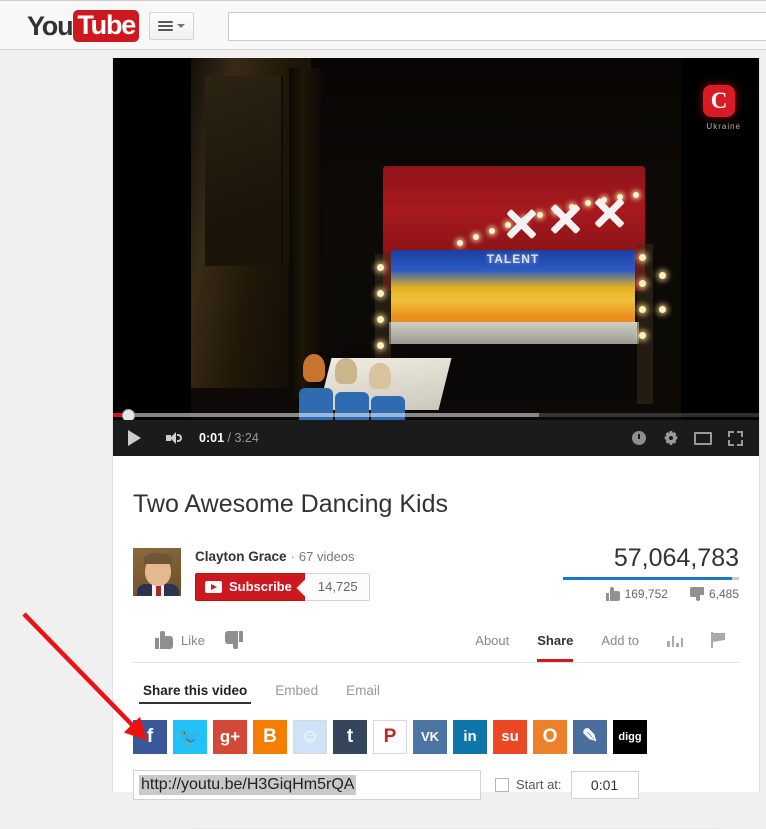 The height and width of the screenshot is (829, 766). I want to click on dislike-count: 6,485, so click(723, 593).